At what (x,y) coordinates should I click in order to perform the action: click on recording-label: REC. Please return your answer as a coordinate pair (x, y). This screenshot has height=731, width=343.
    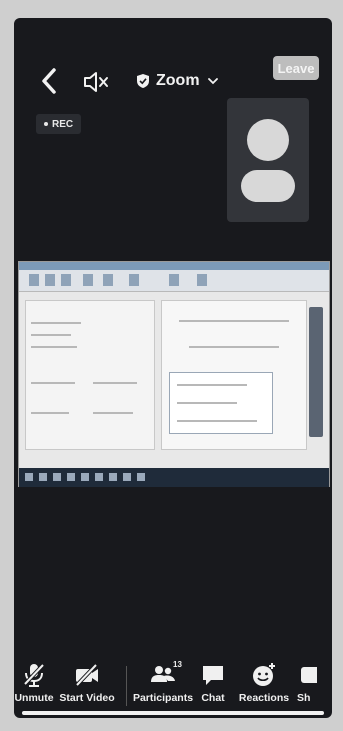
    Looking at the image, I should click on (63, 124).